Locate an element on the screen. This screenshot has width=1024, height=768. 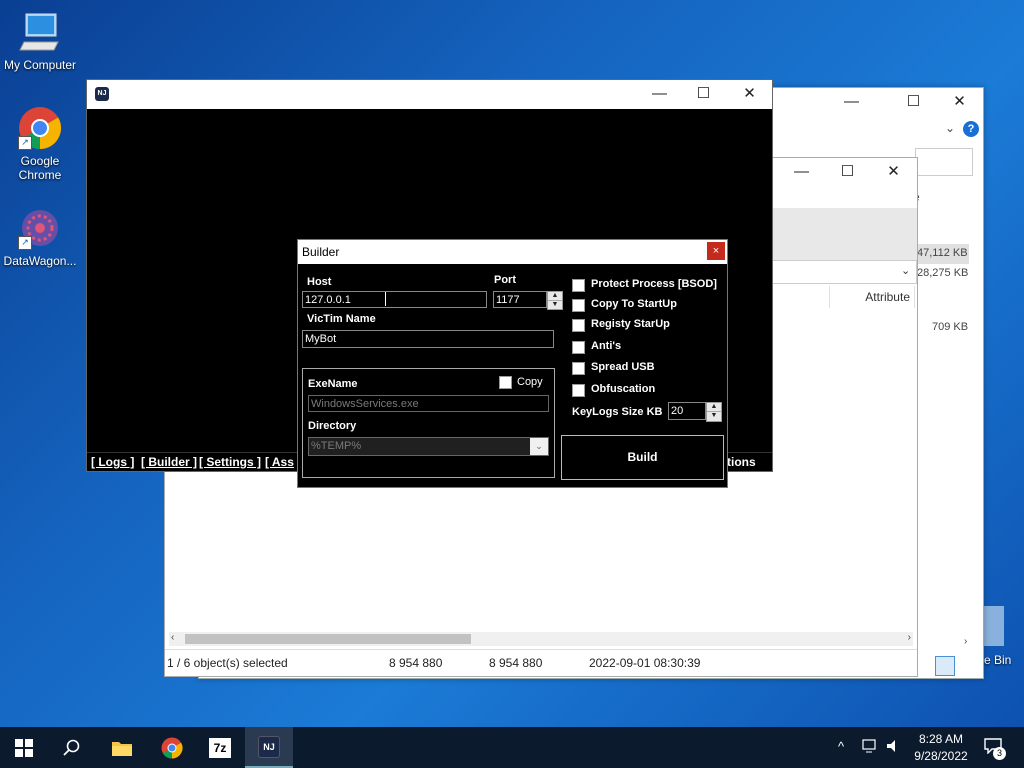
notification-badge: 3 is located at coordinates (999, 753).